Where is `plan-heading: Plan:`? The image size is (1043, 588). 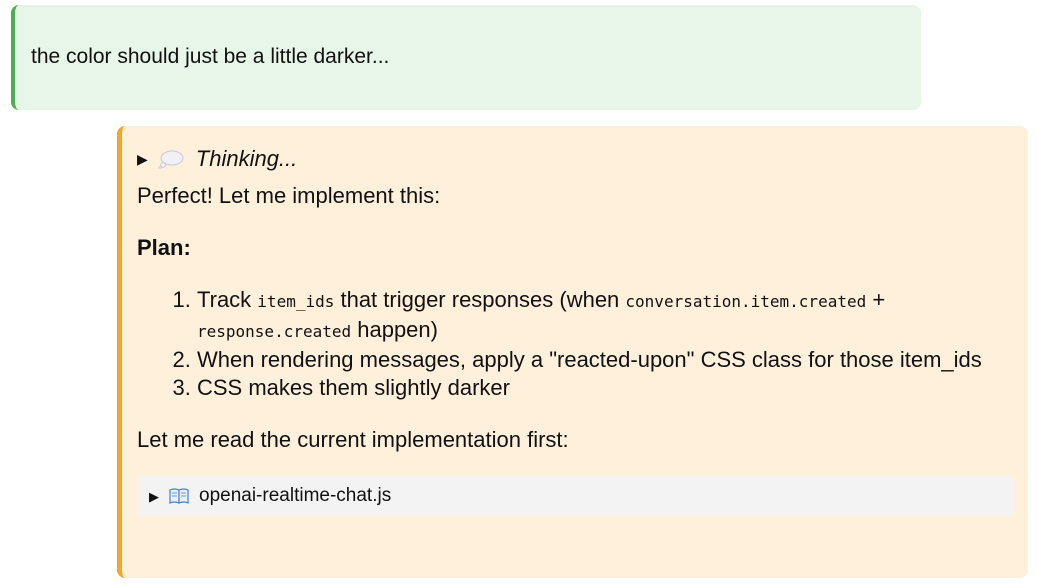
plan-heading: Plan: is located at coordinates (164, 247).